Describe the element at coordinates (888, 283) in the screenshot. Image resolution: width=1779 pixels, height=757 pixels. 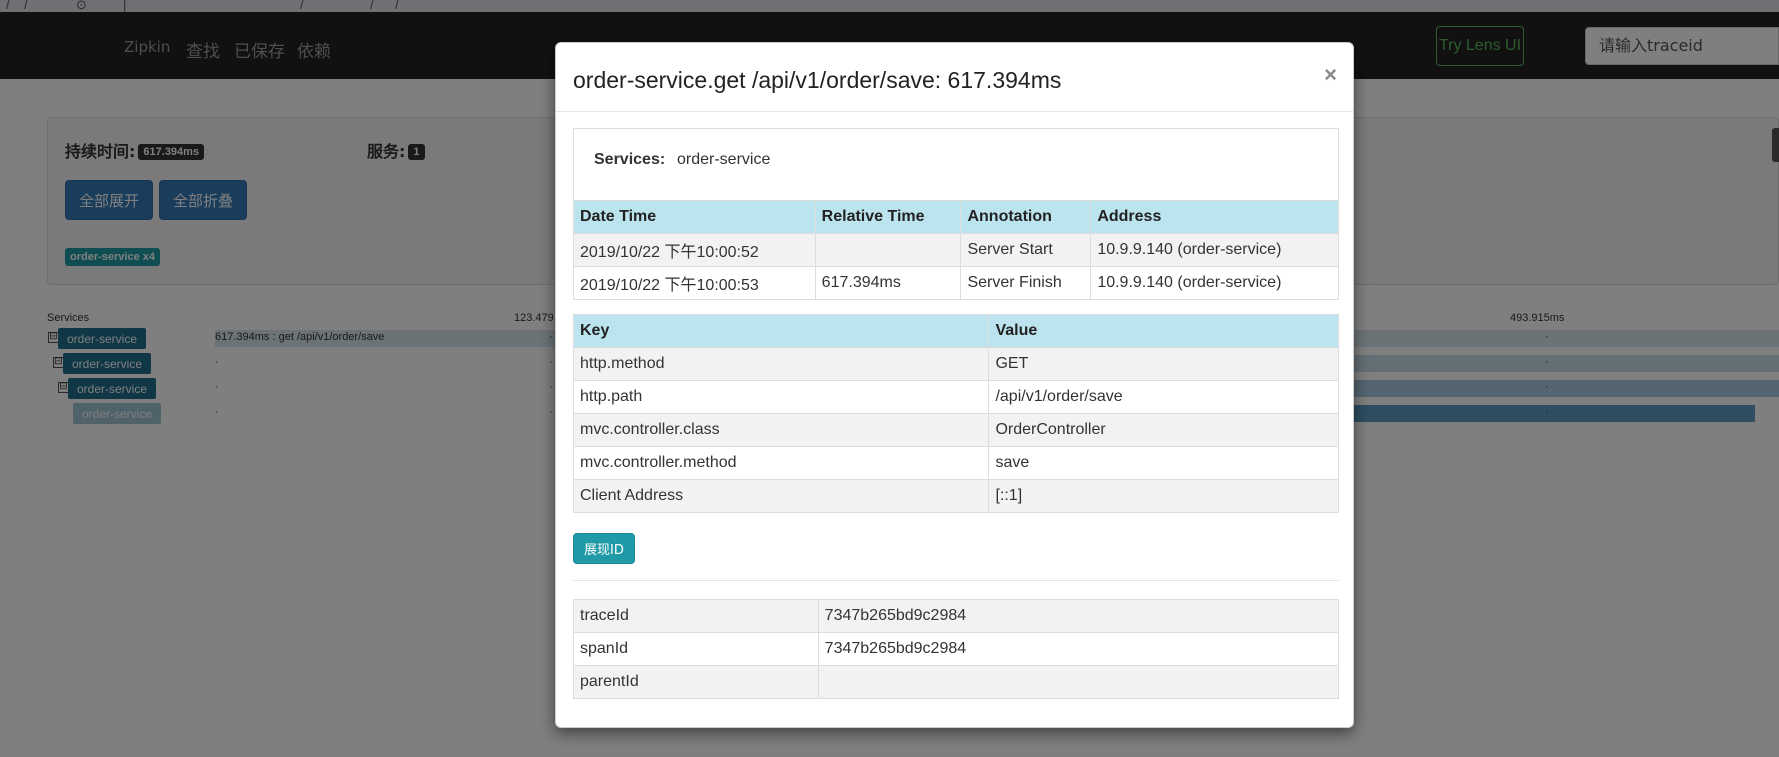
I see `relative-time-cell: 617.394ms` at that location.